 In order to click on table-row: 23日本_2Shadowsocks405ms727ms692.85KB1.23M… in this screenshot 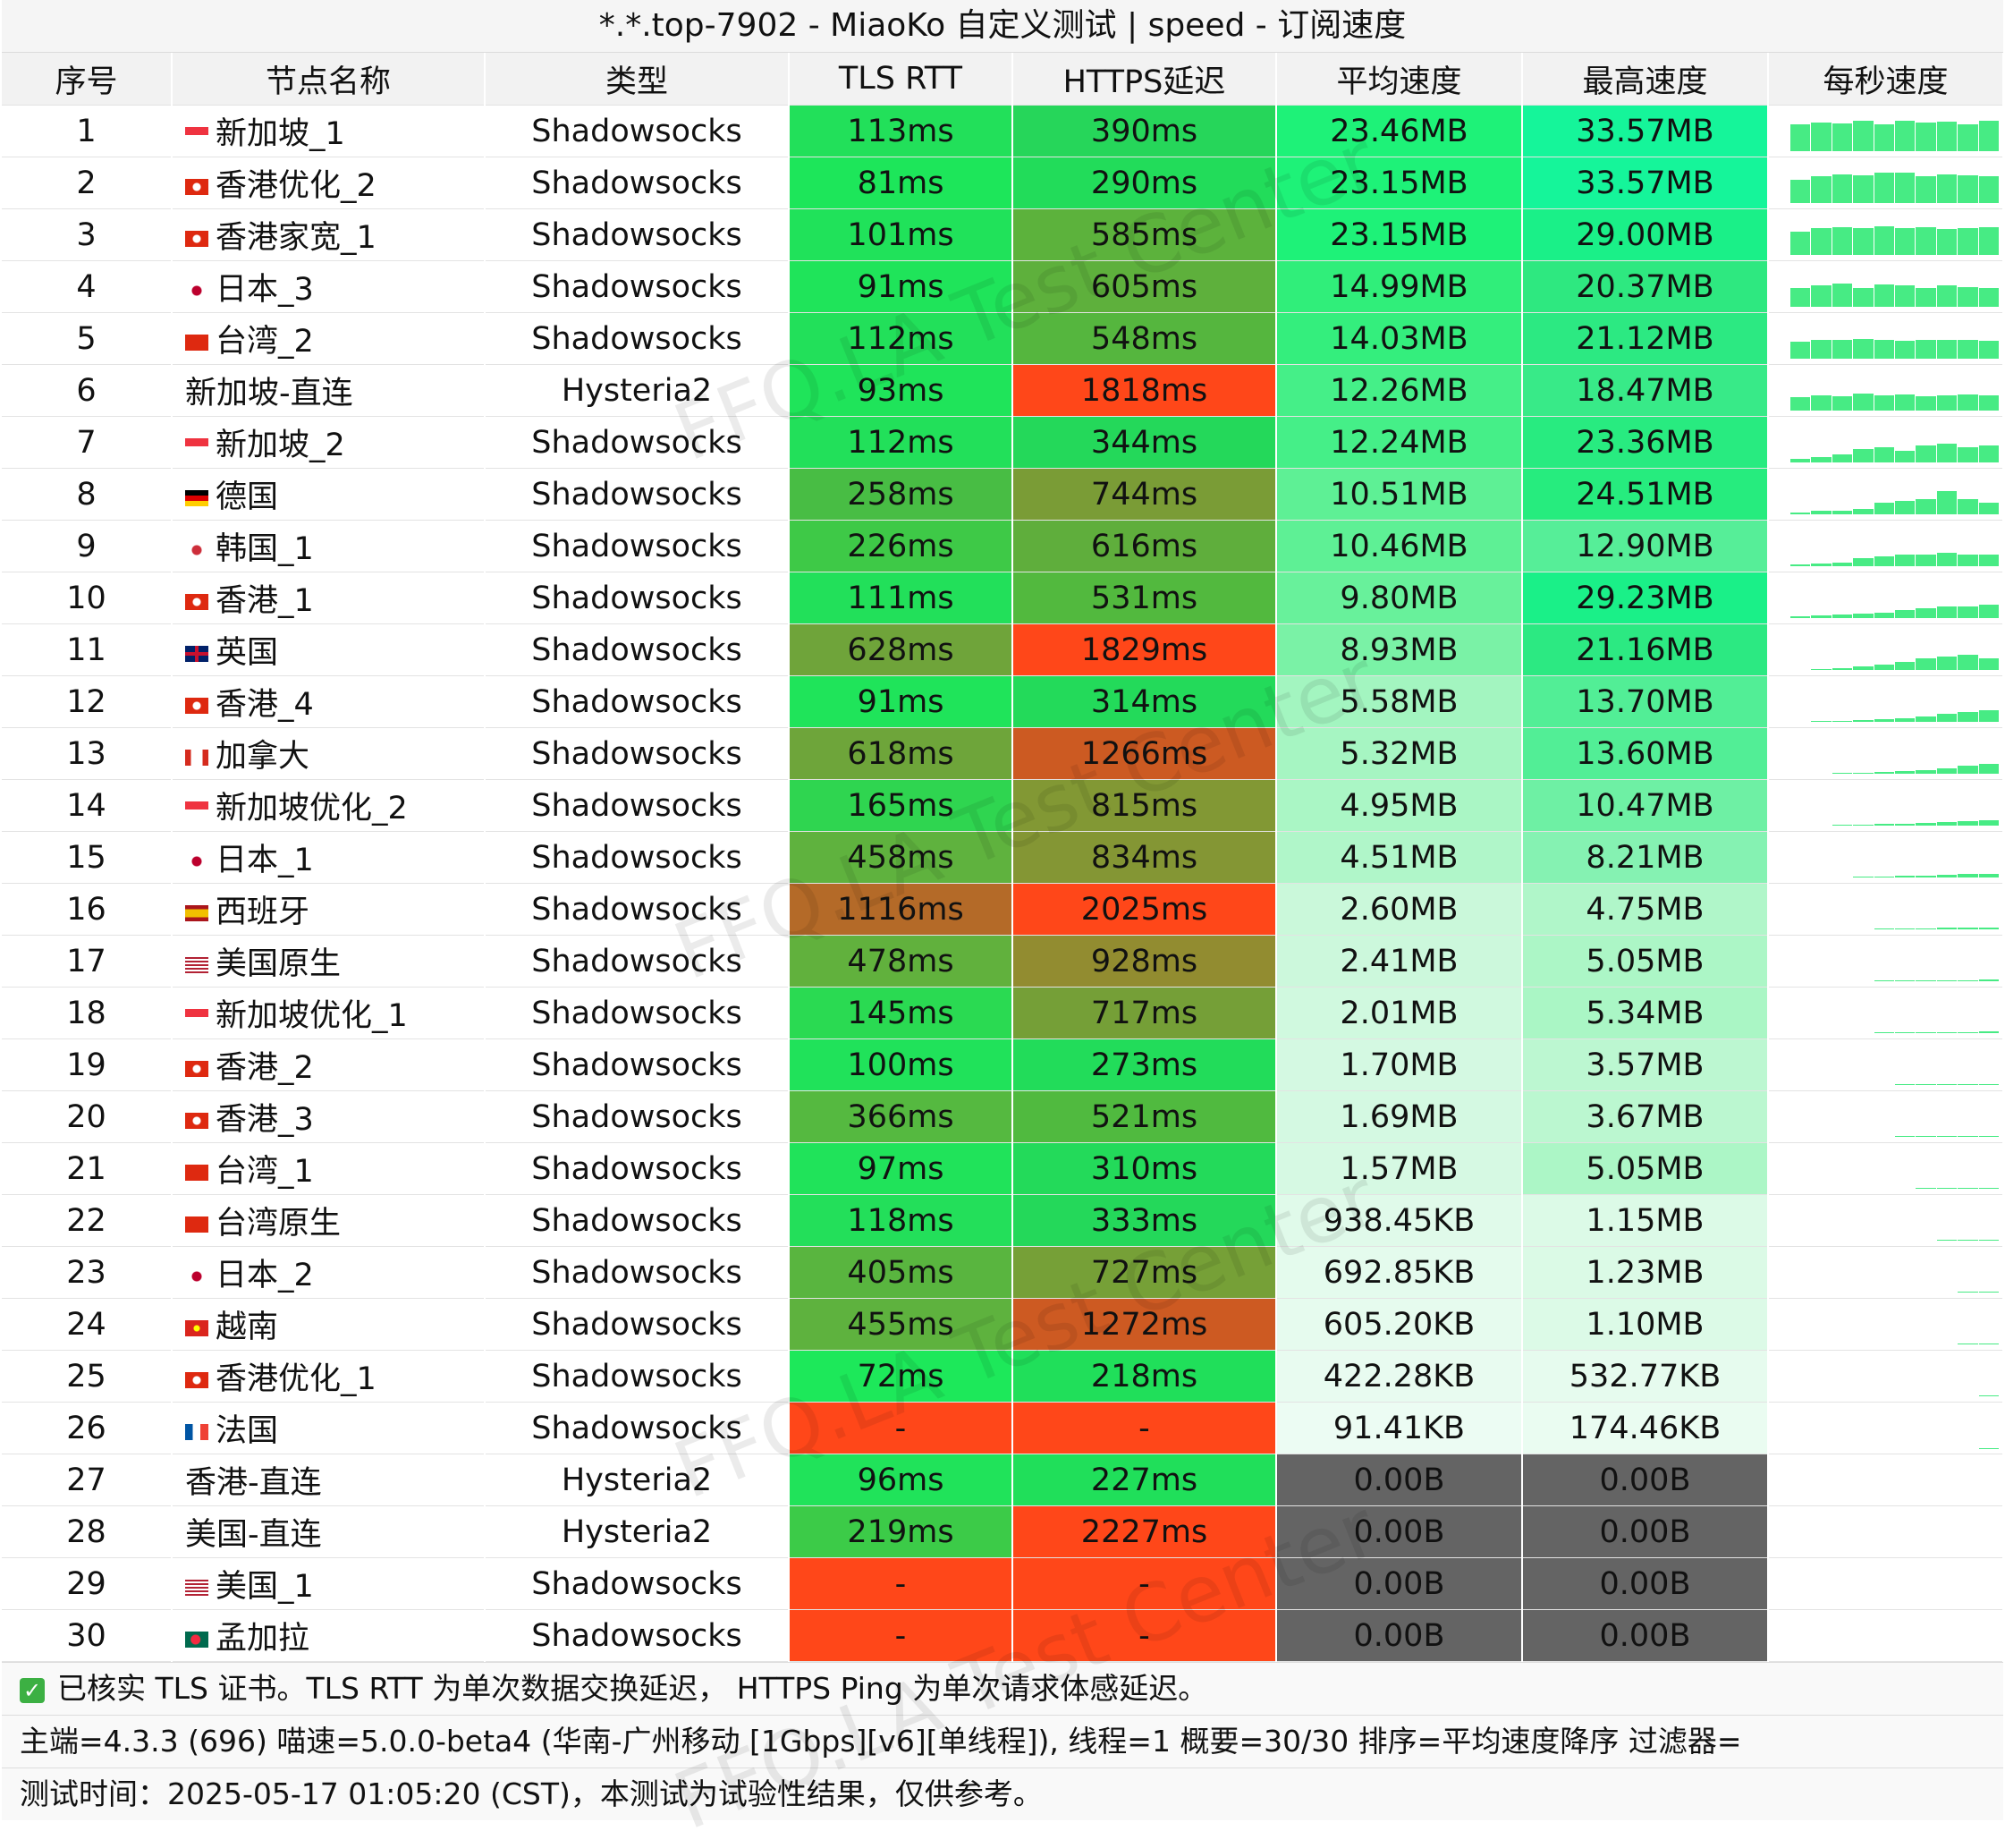, I will do `click(1002, 1273)`.